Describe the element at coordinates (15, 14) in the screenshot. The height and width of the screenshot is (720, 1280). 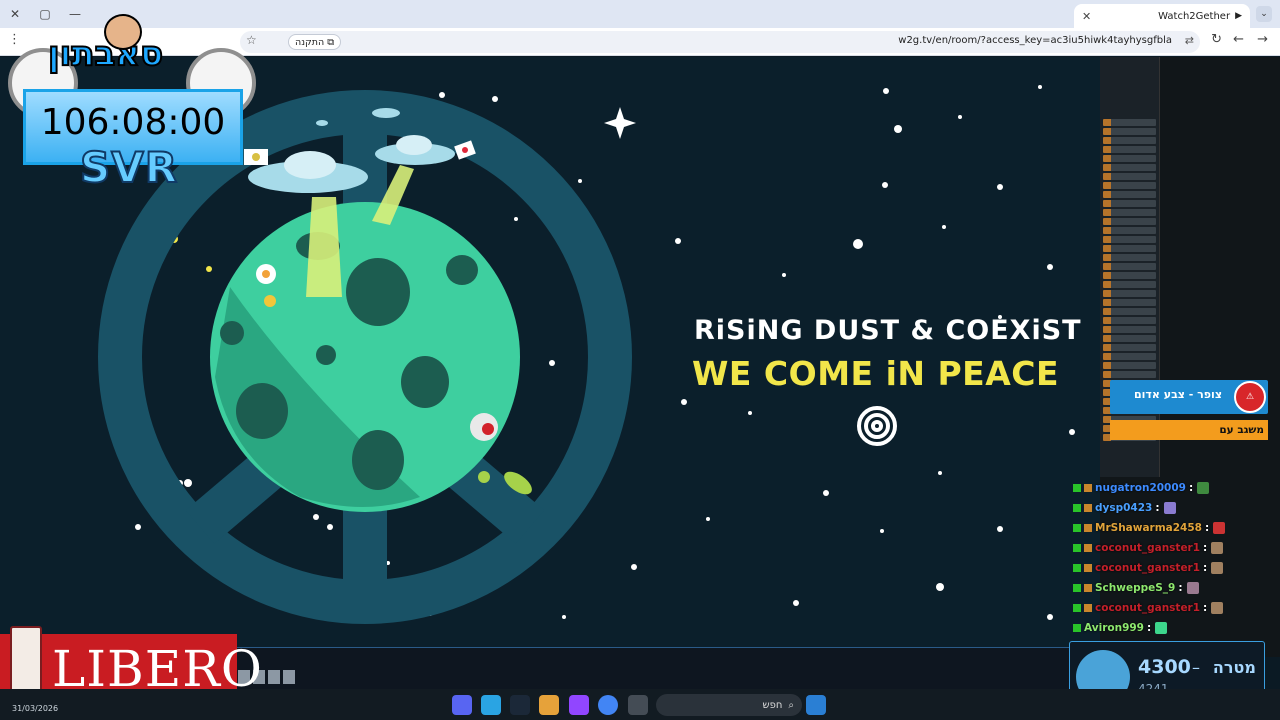
I see `close-window-icon: ✕` at that location.